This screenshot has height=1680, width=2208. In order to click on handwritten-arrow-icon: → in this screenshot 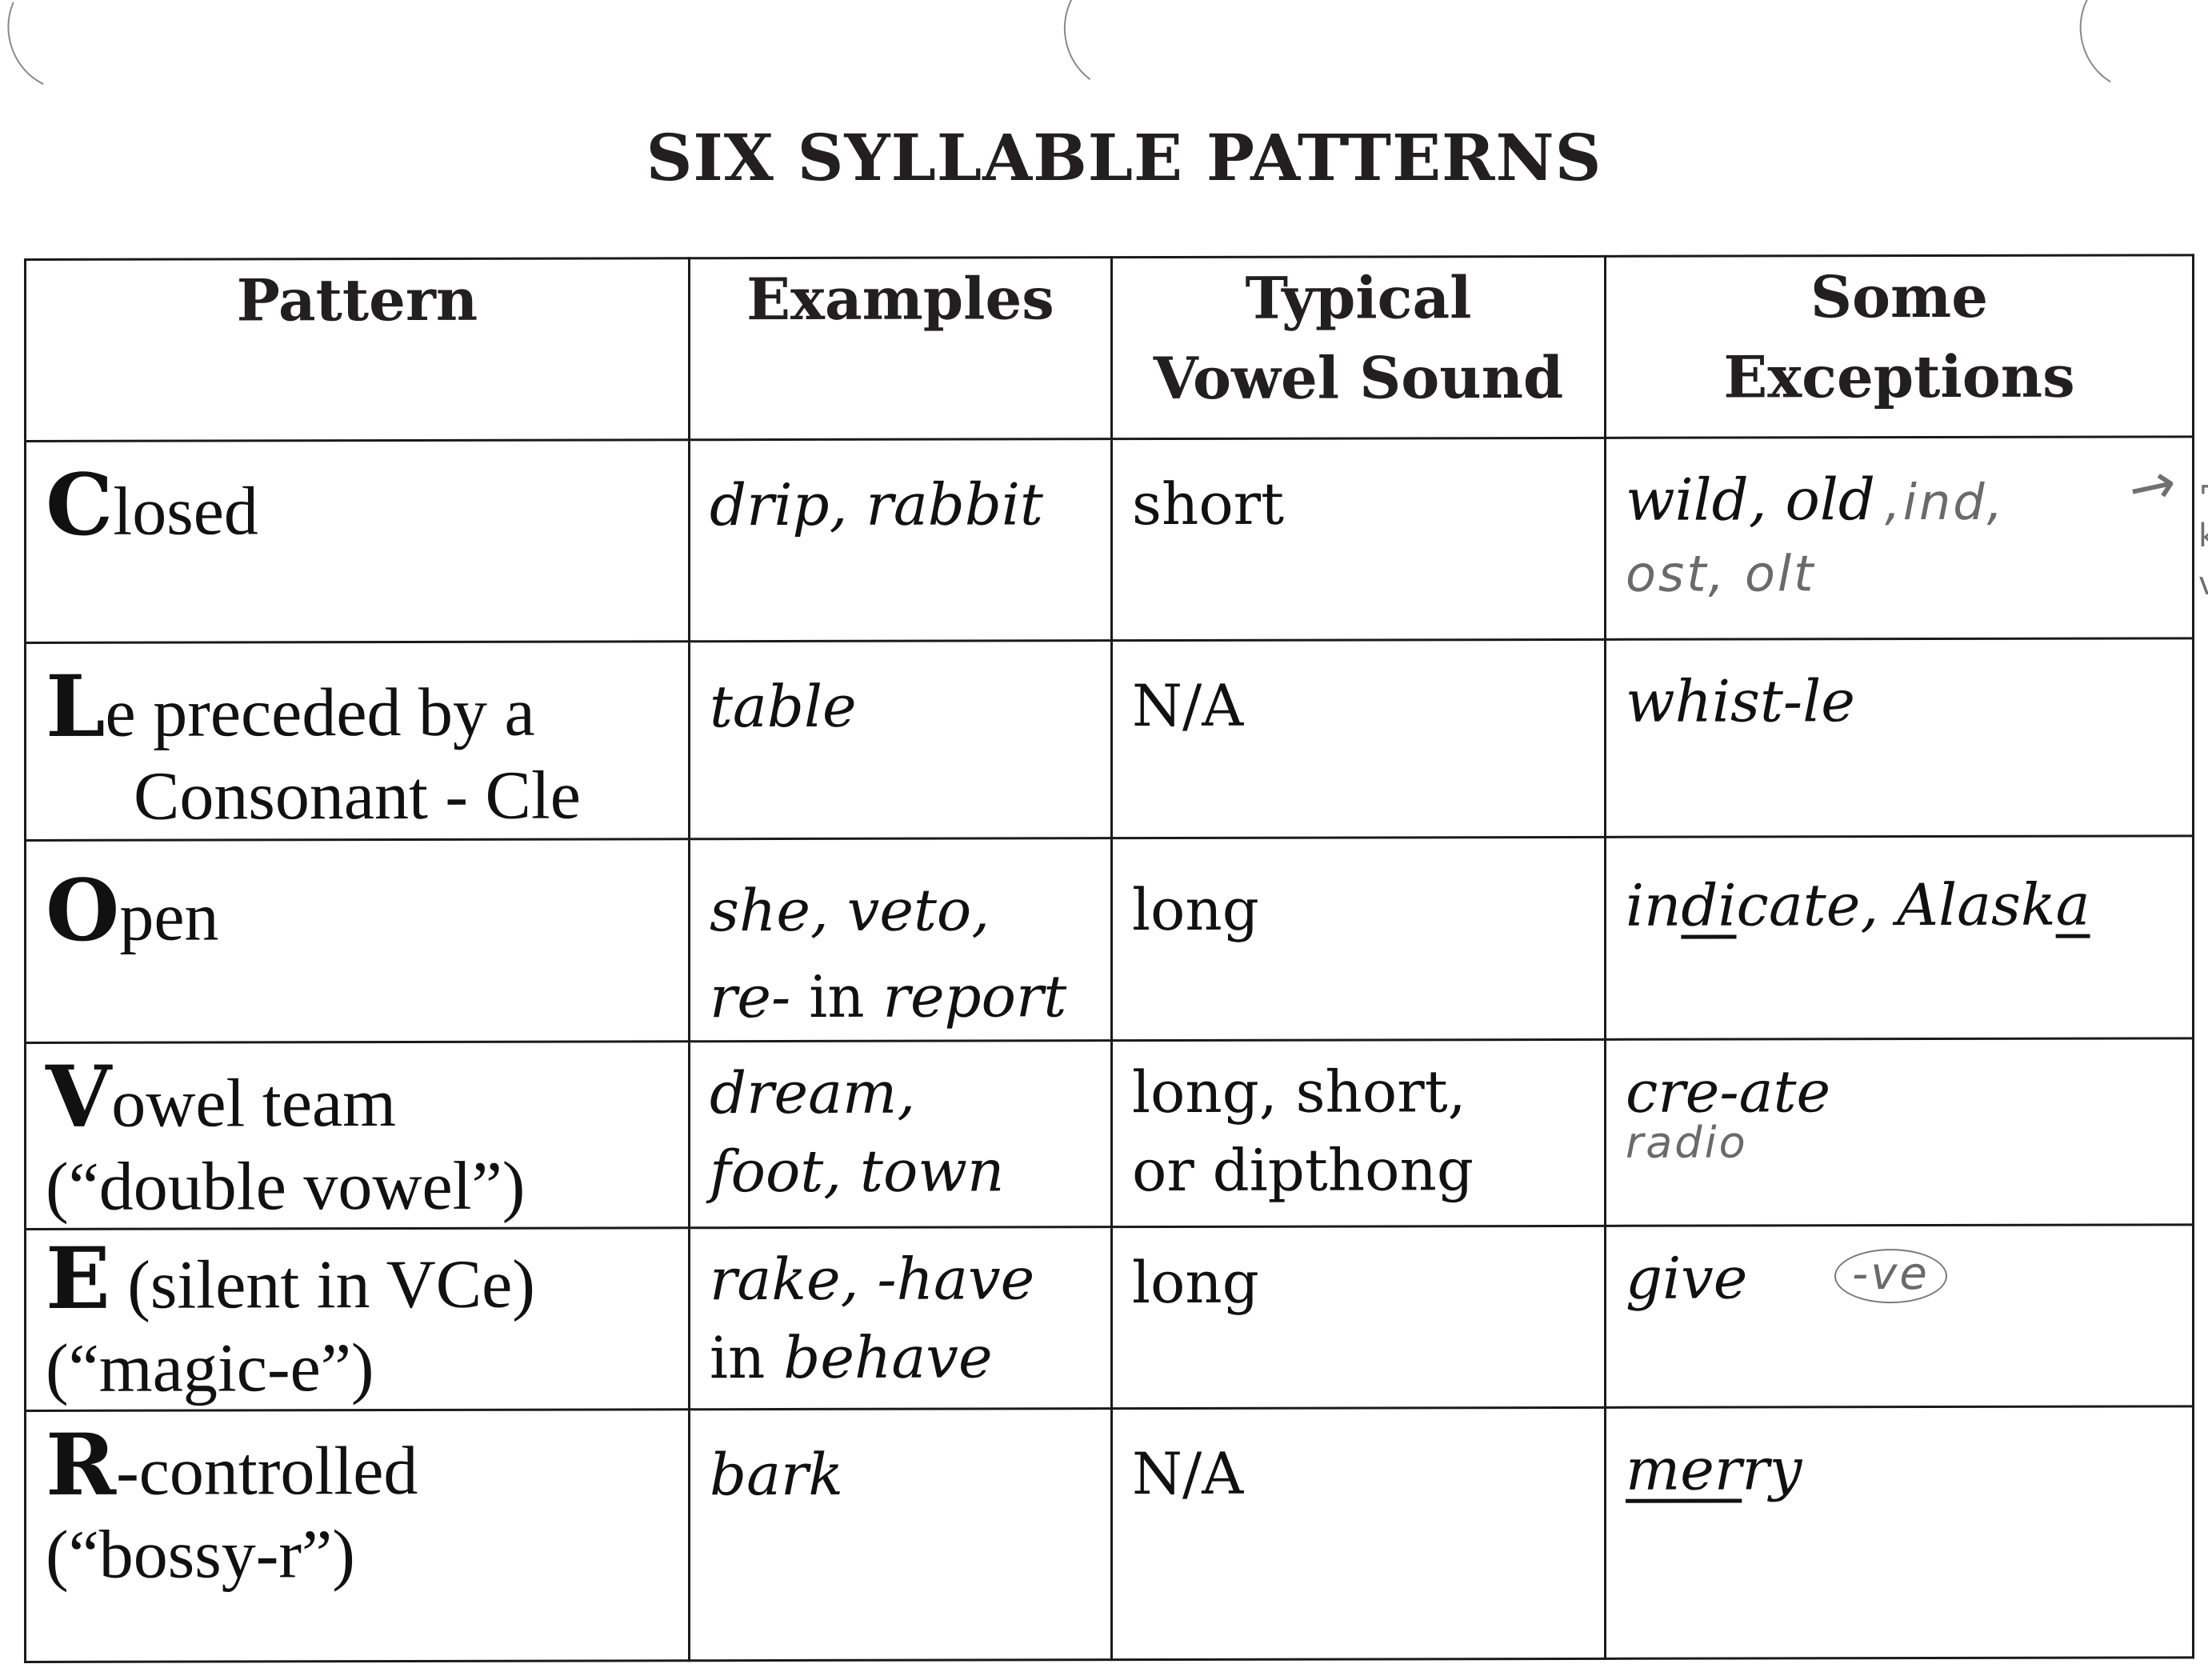, I will do `click(2152, 486)`.